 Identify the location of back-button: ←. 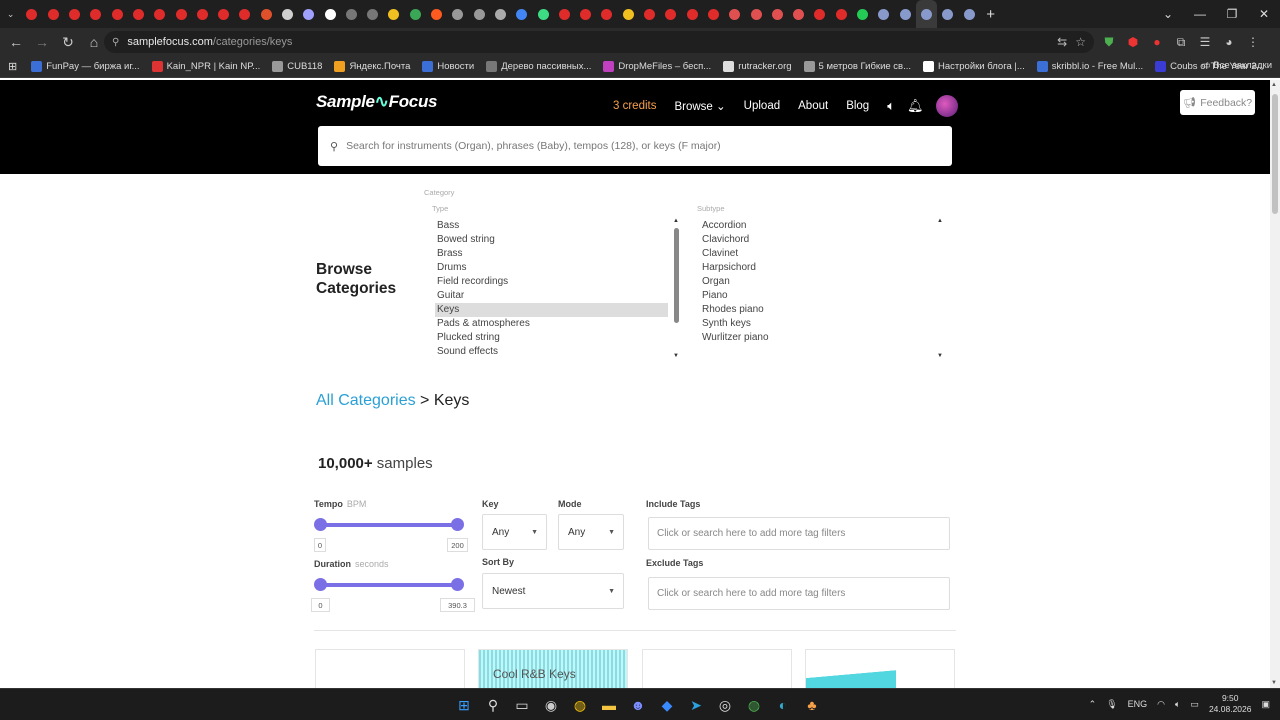
(16, 42).